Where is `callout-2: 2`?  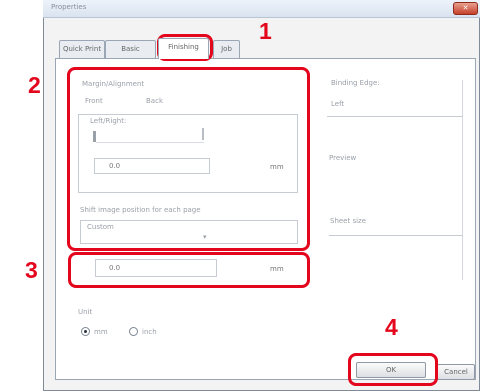 callout-2: 2 is located at coordinates (34, 85).